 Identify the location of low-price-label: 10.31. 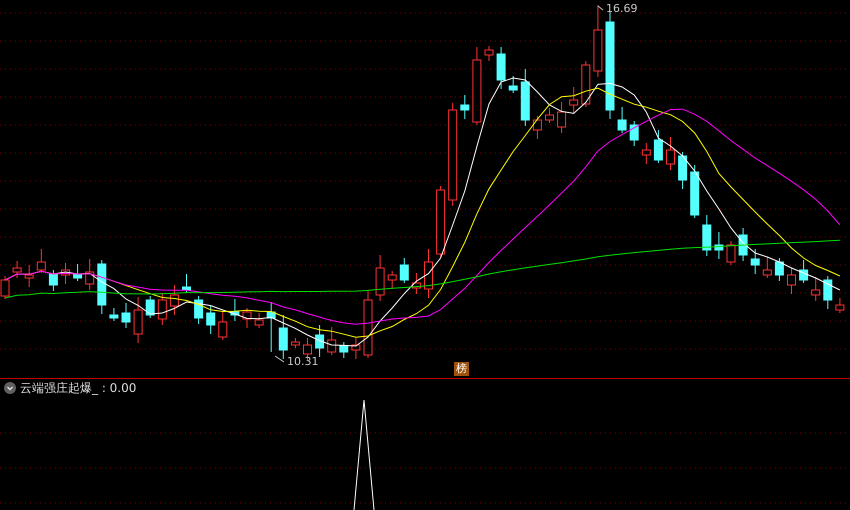
(302, 361).